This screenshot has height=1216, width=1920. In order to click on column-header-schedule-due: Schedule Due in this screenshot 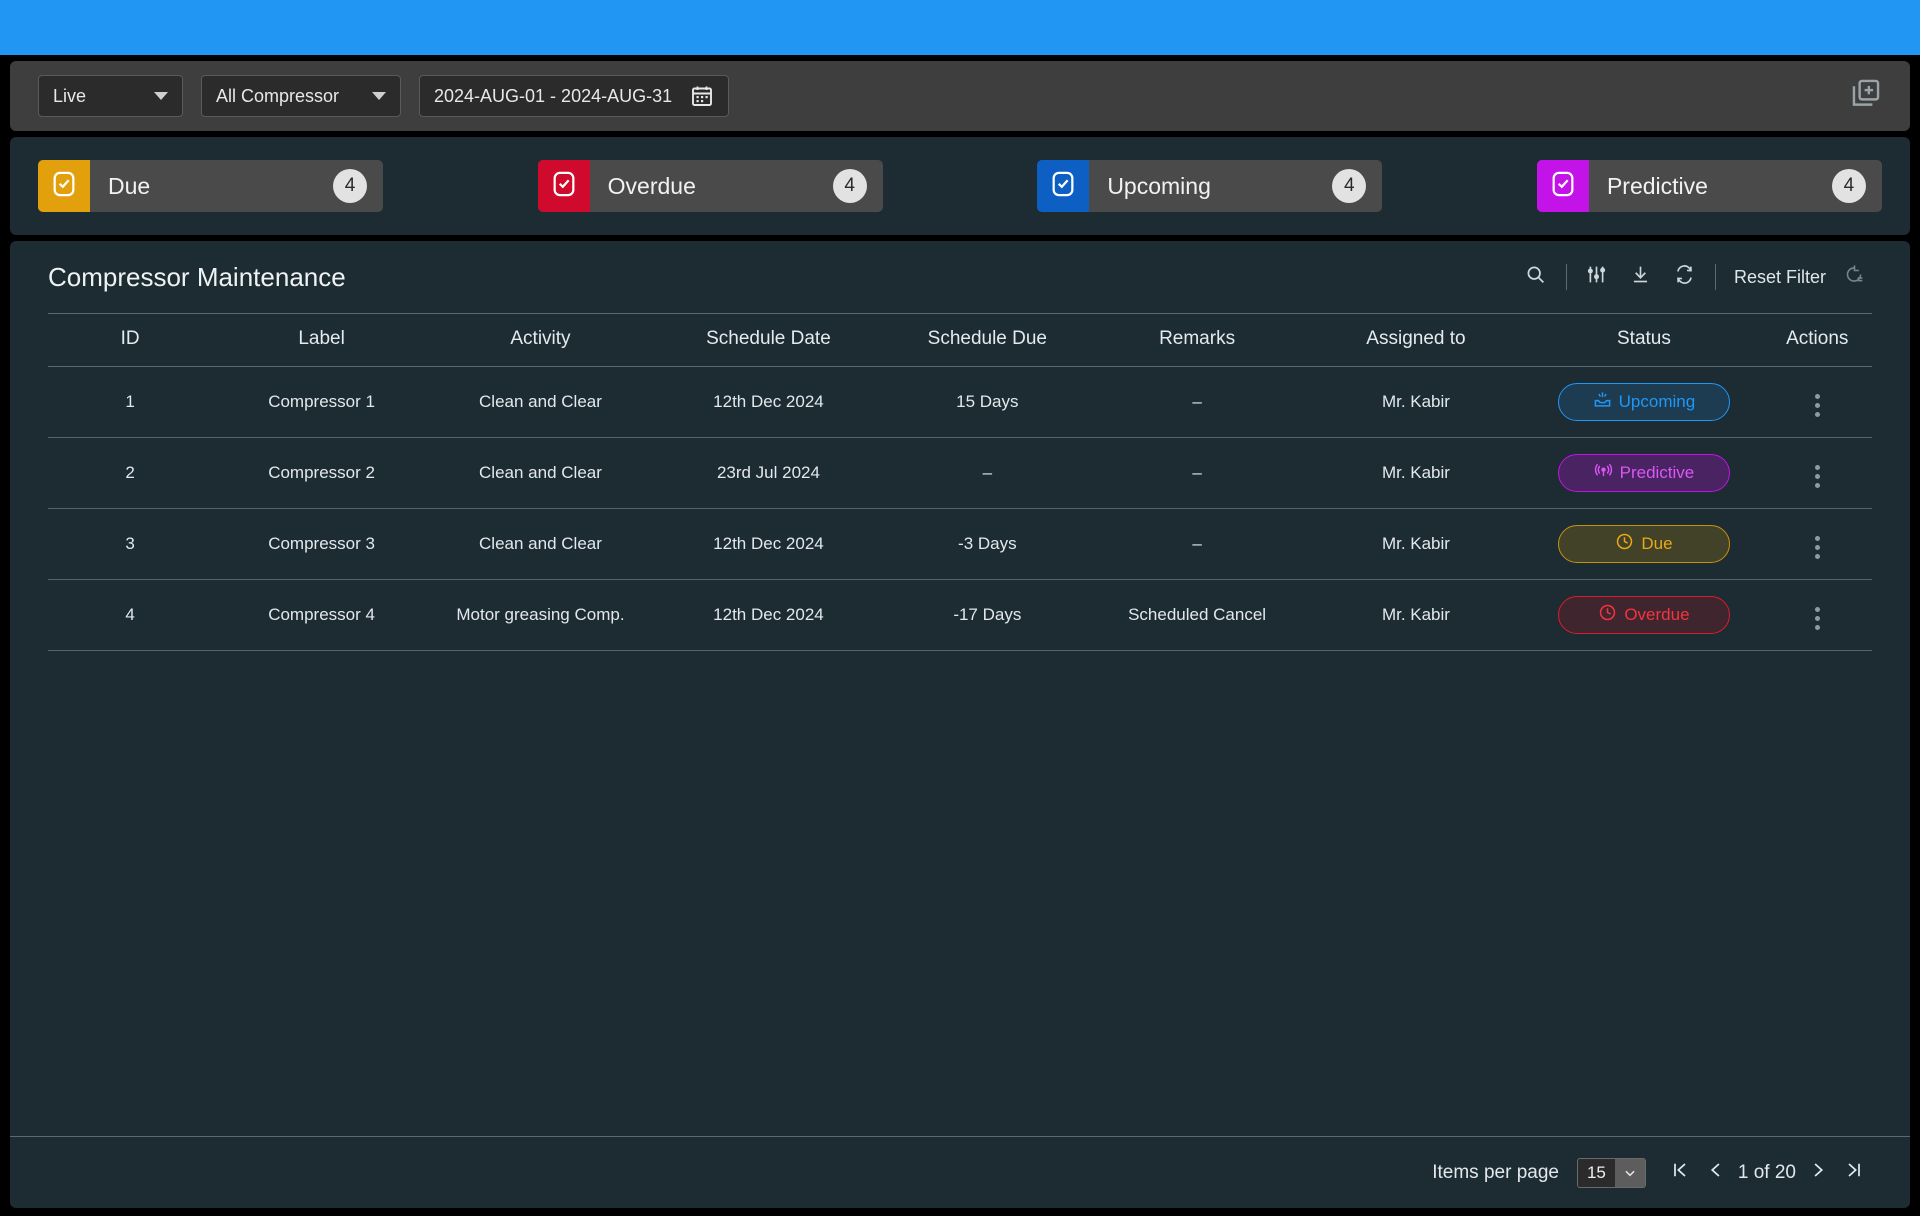, I will do `click(987, 340)`.